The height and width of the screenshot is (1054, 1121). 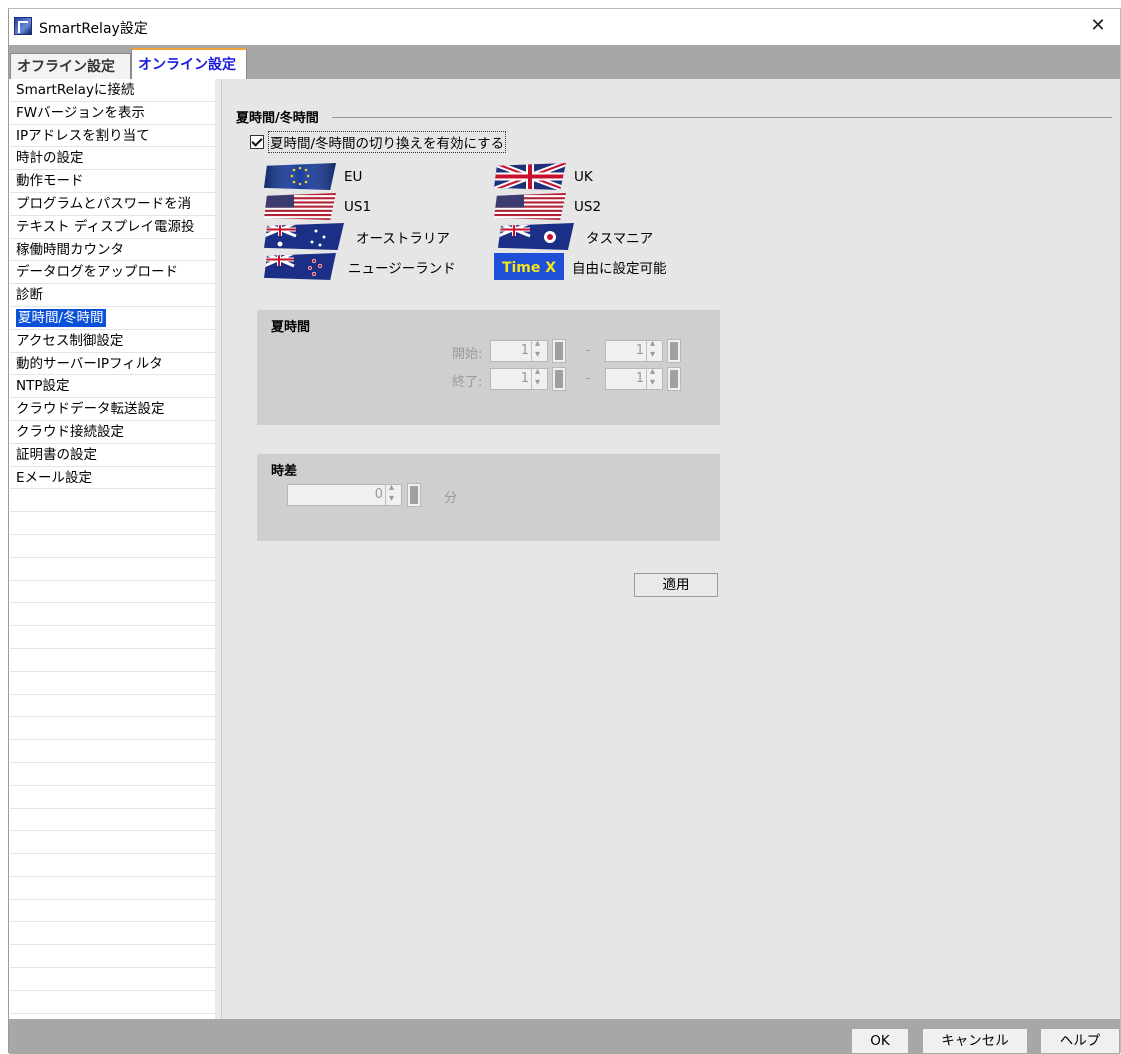 I want to click on start-day-spinner: 1, so click(x=634, y=350).